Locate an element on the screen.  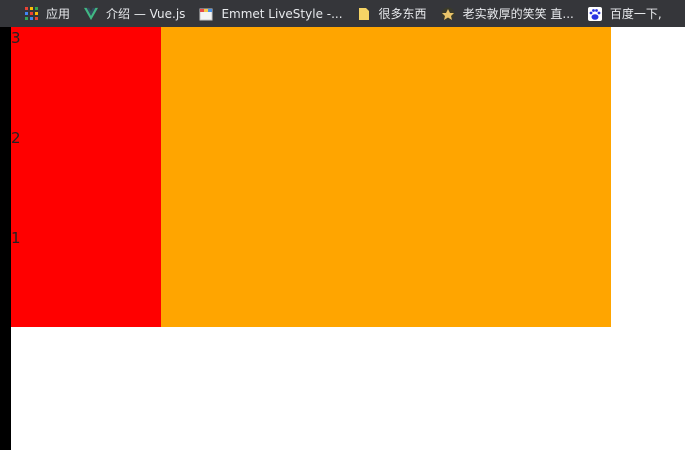
bookmark-apps: 应用 is located at coordinates (47, 13).